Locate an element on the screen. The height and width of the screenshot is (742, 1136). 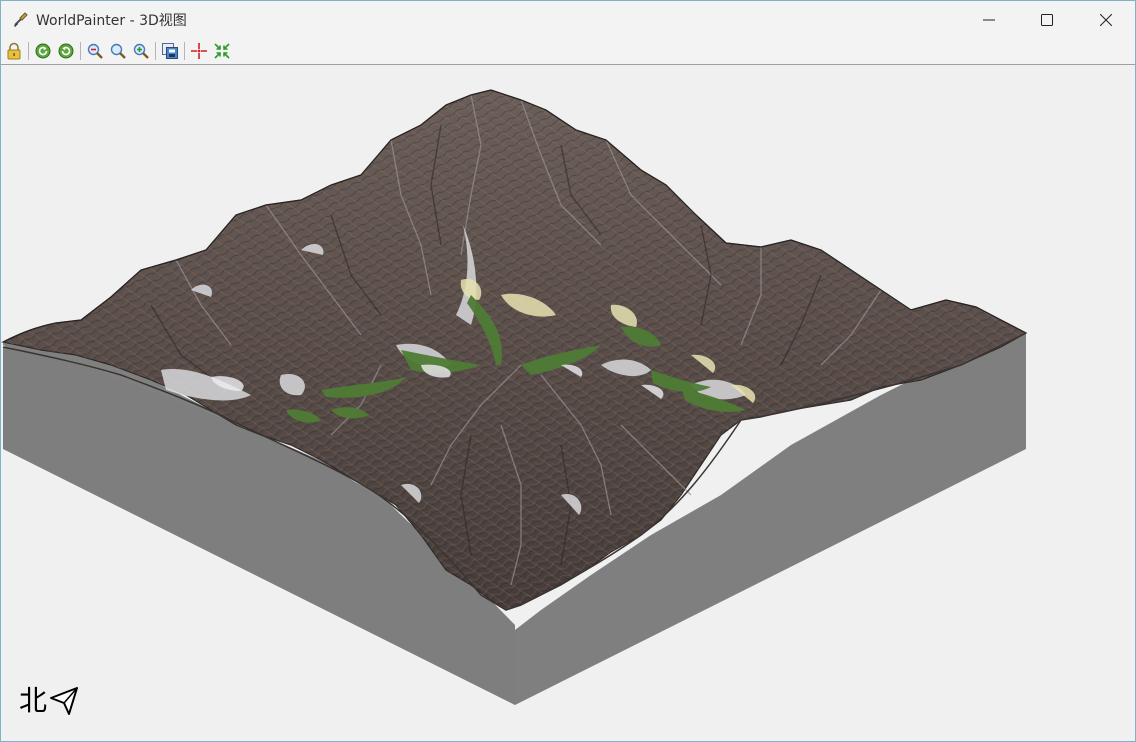
zoom-in-icon is located at coordinates (141, 51).